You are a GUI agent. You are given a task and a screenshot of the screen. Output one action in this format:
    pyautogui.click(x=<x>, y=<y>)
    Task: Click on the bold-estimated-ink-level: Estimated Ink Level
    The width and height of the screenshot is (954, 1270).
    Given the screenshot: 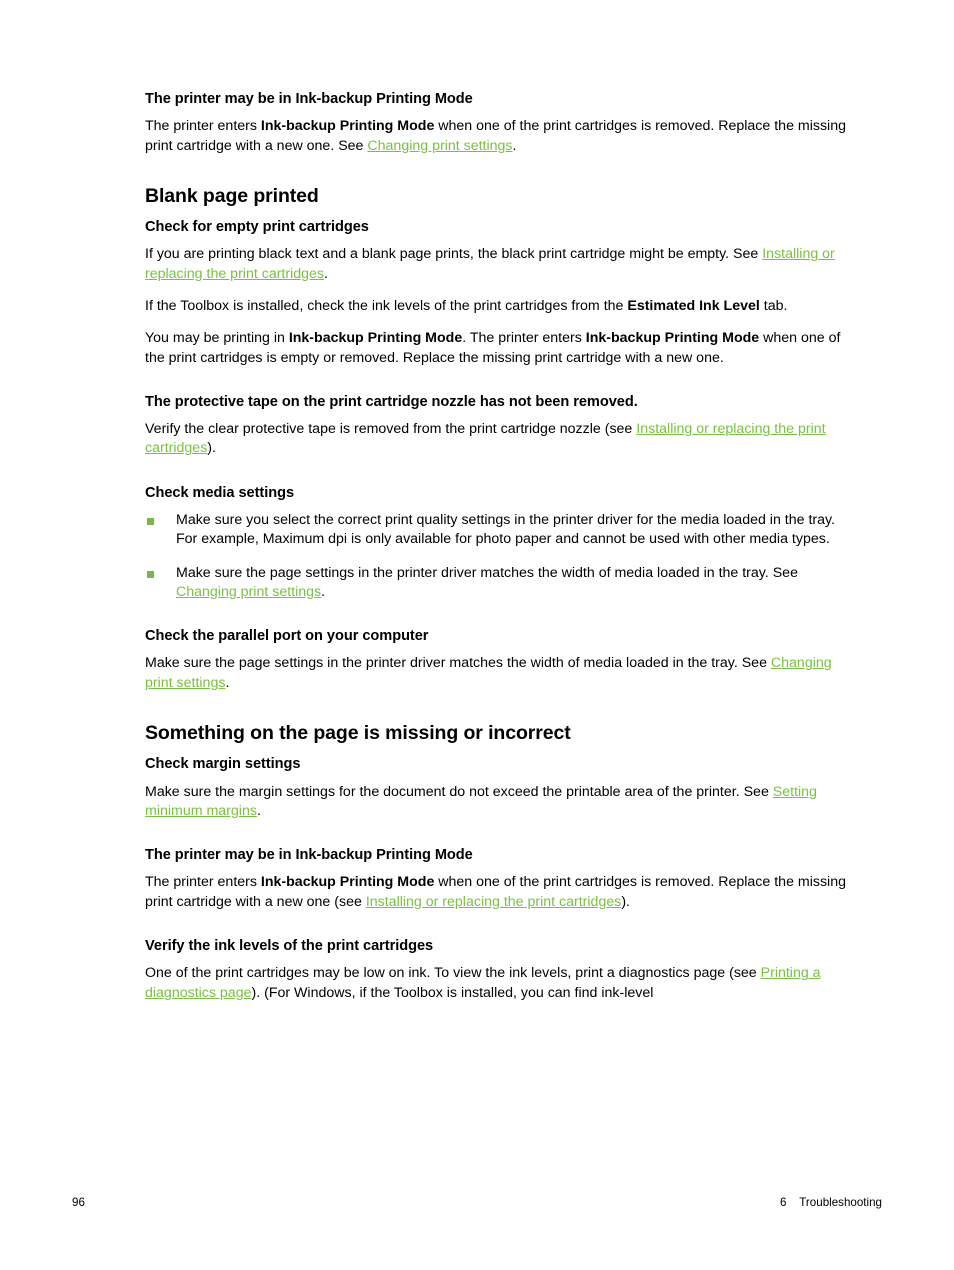 What is the action you would take?
    pyautogui.click(x=693, y=306)
    